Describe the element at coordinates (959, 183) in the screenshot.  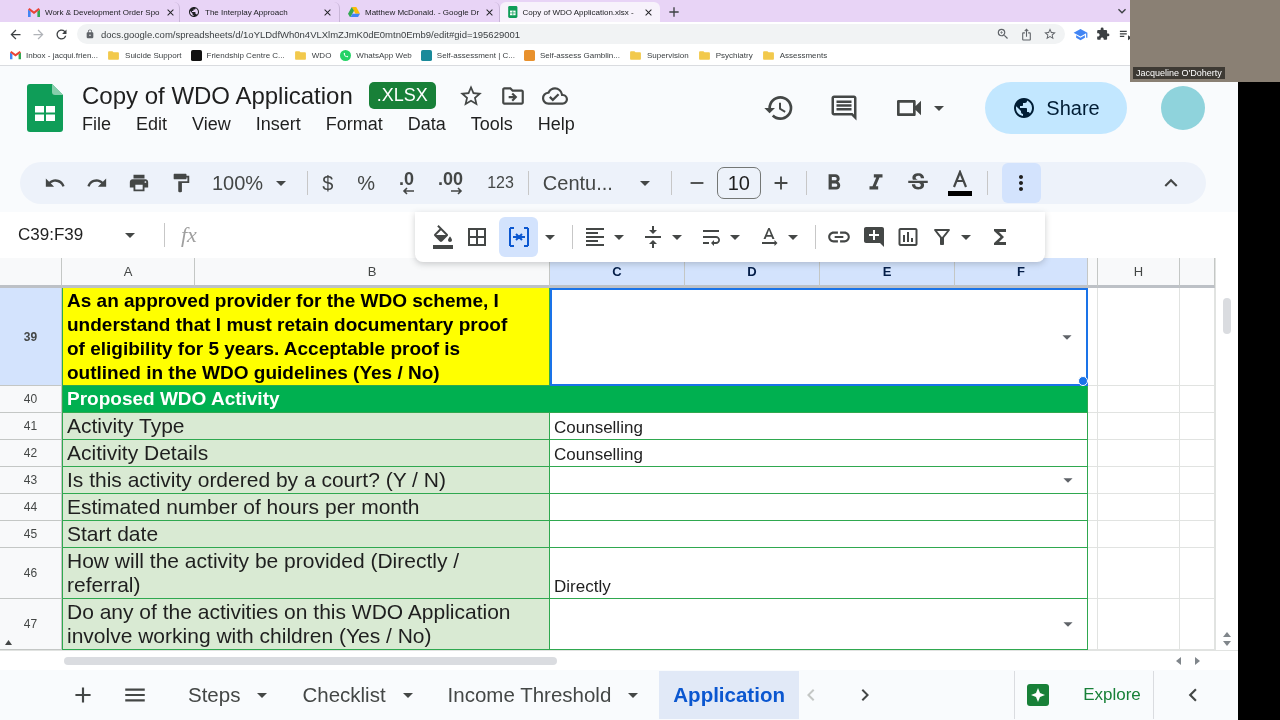
I see `text-color-icon` at that location.